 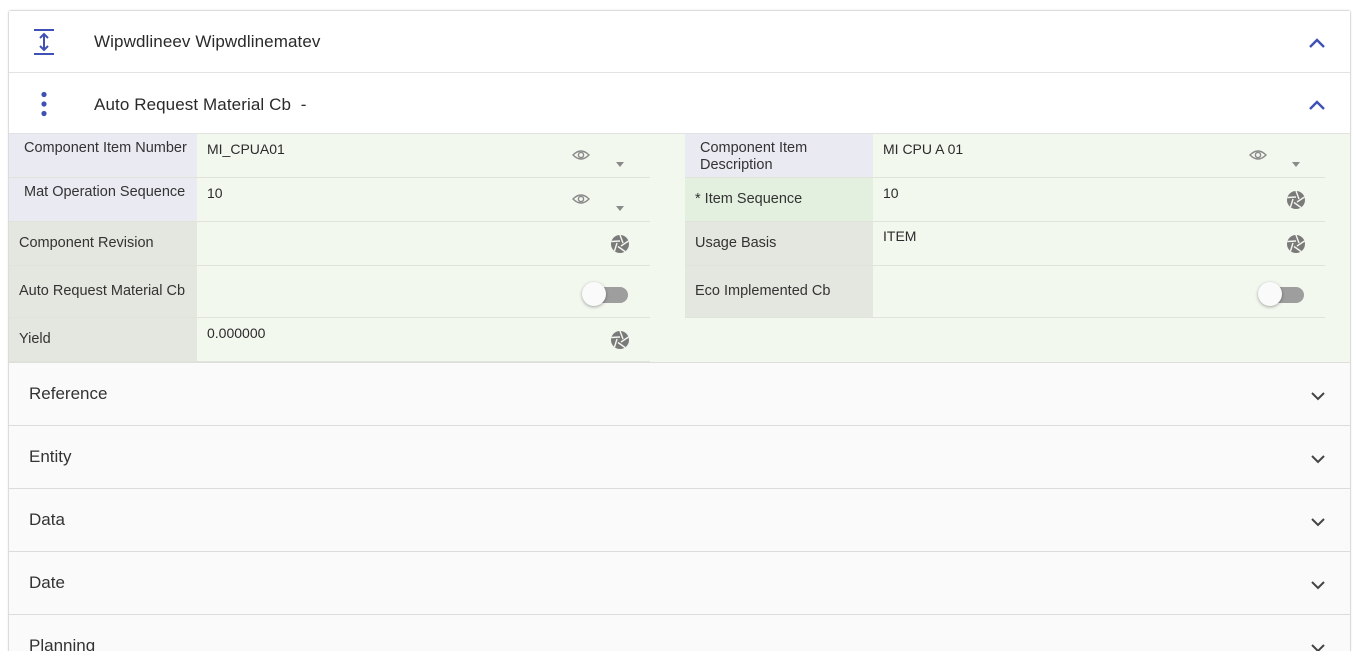 What do you see at coordinates (423, 291) in the screenshot?
I see `auto-request-material-cb-field` at bounding box center [423, 291].